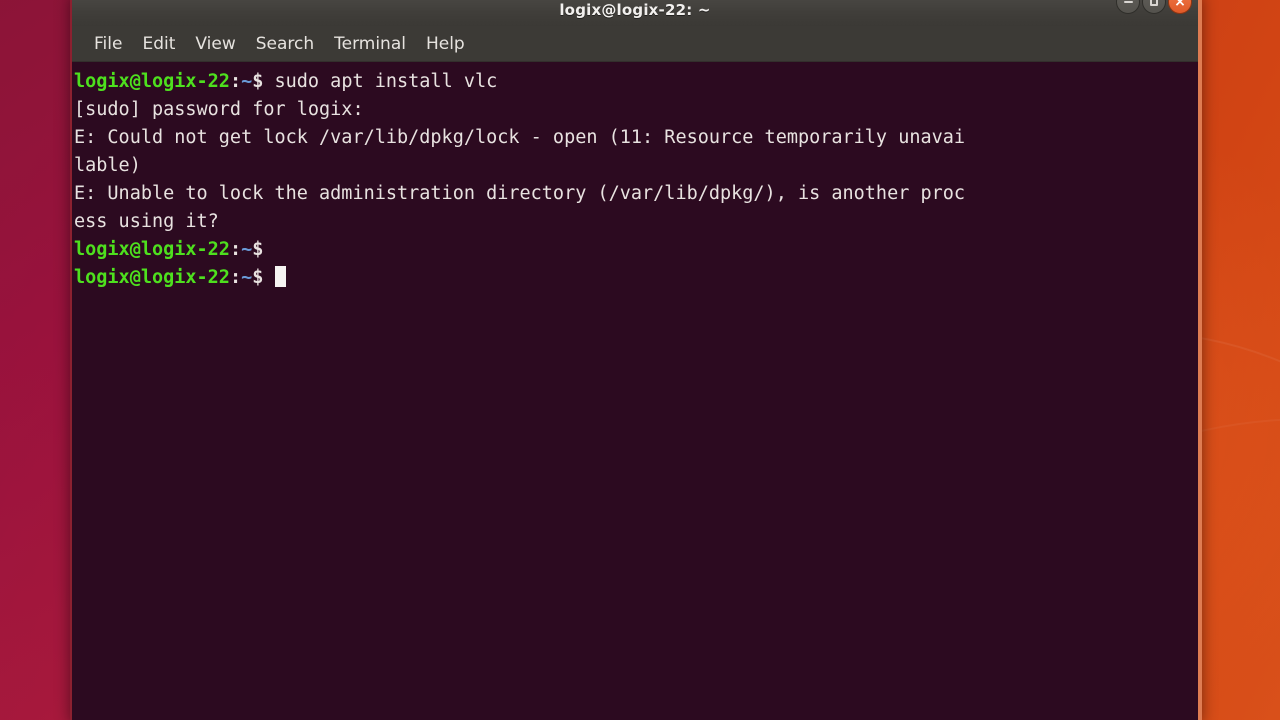 This screenshot has width=1280, height=720. What do you see at coordinates (636, 82) in the screenshot?
I see `terminal-prompt-line: logix@logix-22:~$ sudo apt install vlc` at bounding box center [636, 82].